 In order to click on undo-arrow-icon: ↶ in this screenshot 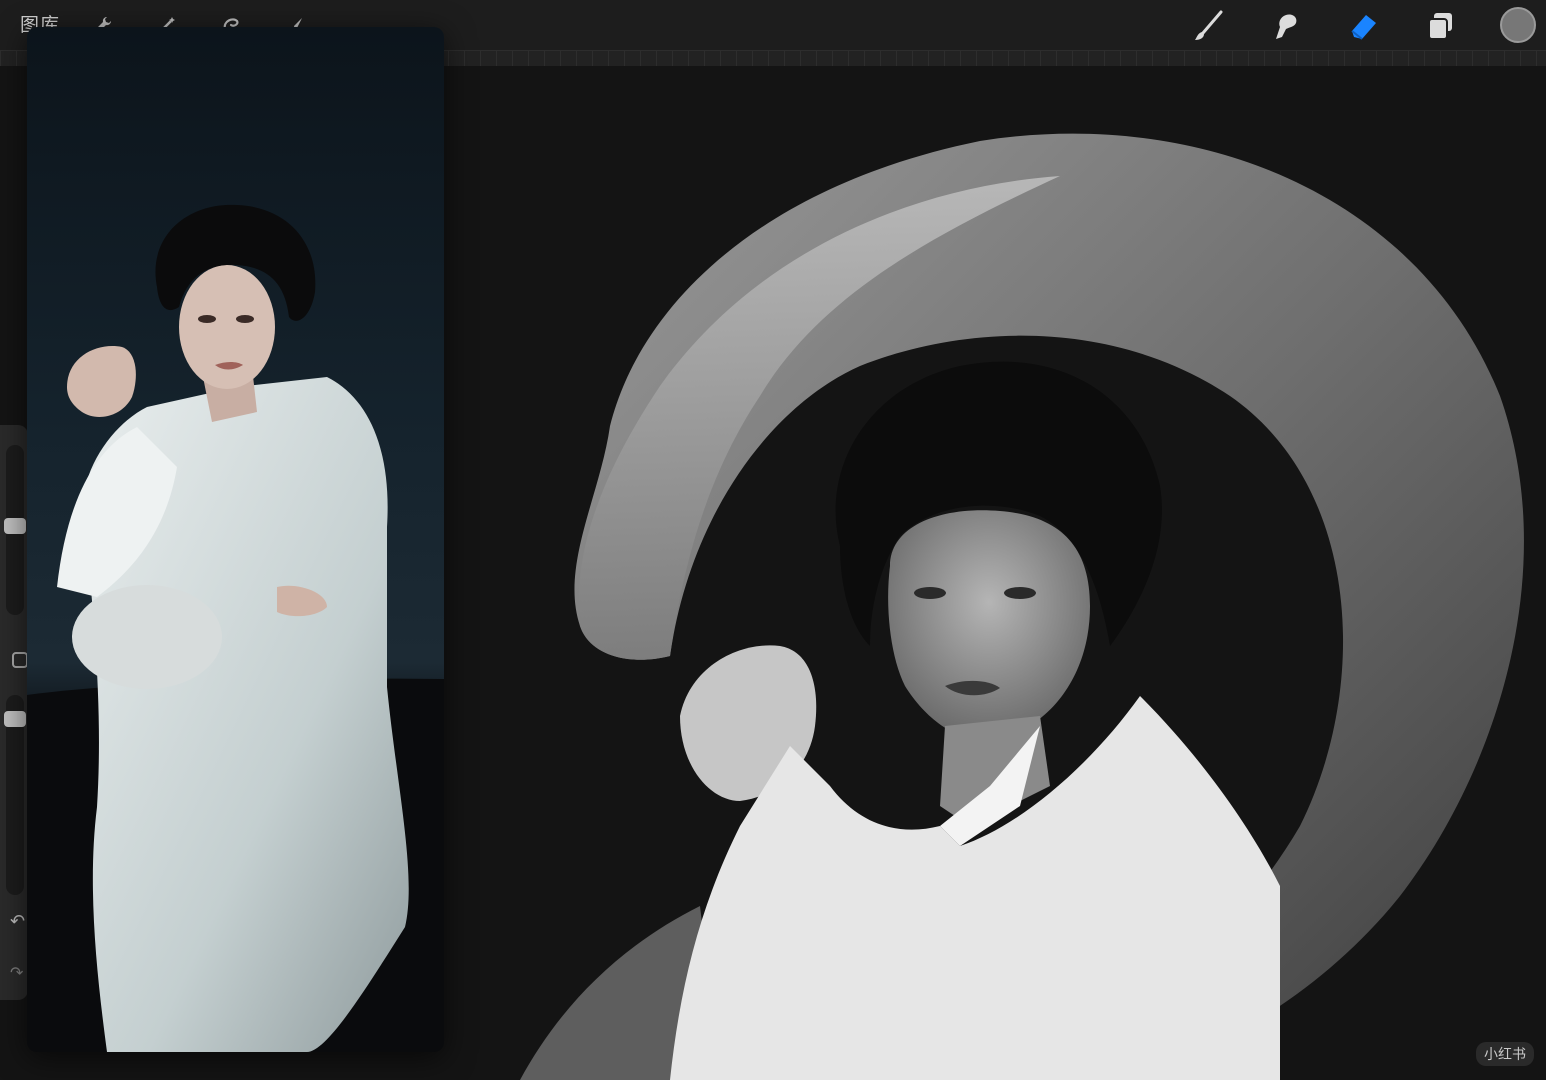, I will do `click(17, 921)`.